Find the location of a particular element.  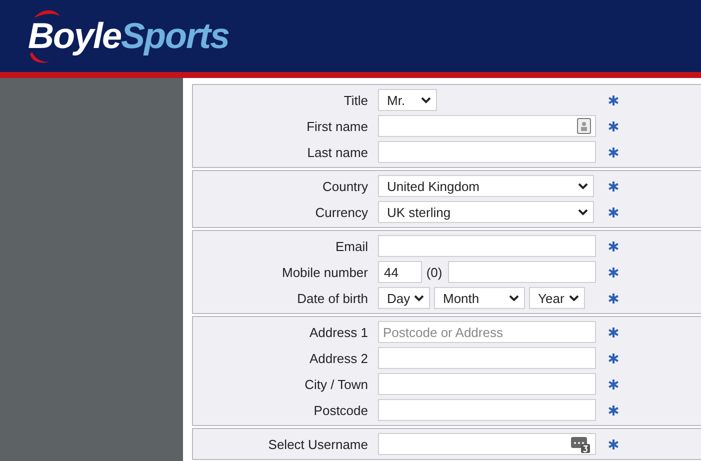

field-label: Country is located at coordinates (344, 186).